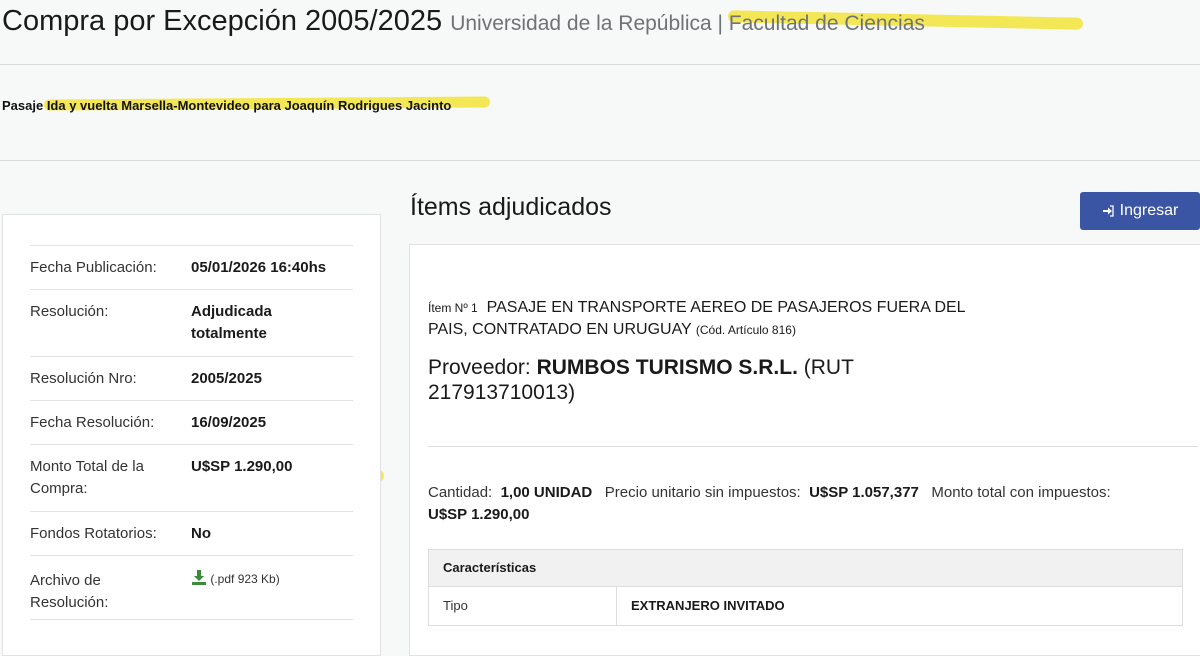 This screenshot has height=656, width=1200. I want to click on detail-row-resolution-date: Fecha Resolución: 16/09/2025, so click(191, 422).